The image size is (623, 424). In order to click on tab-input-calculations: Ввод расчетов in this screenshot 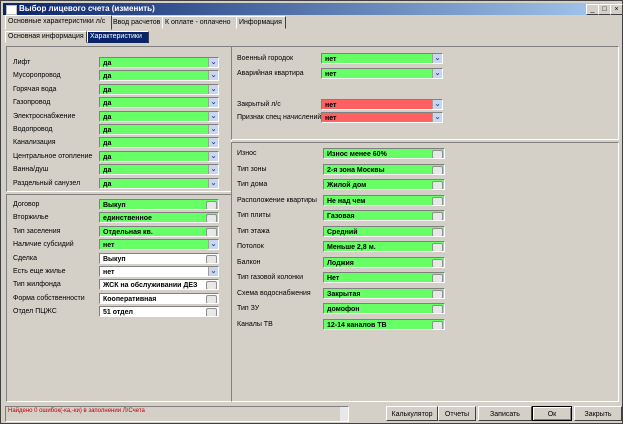, I will do `click(137, 22)`.